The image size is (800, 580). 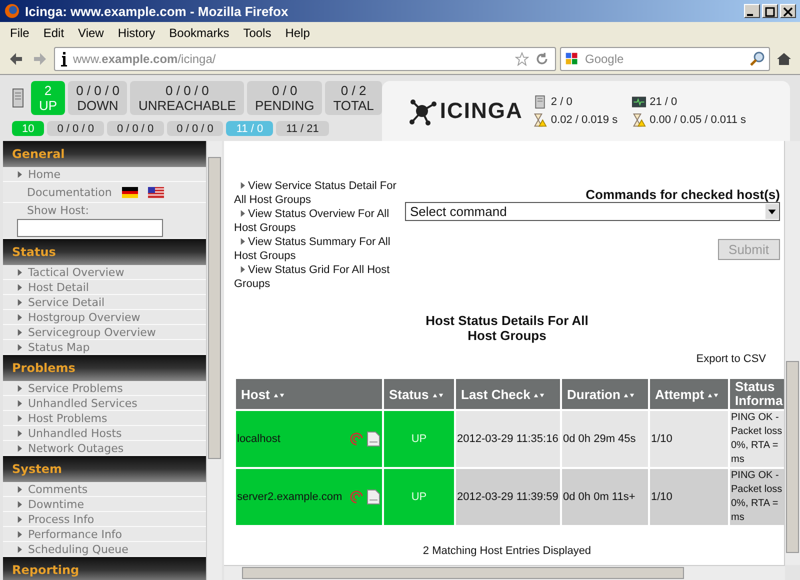 I want to click on service-counter: 11 / 21, so click(x=302, y=128).